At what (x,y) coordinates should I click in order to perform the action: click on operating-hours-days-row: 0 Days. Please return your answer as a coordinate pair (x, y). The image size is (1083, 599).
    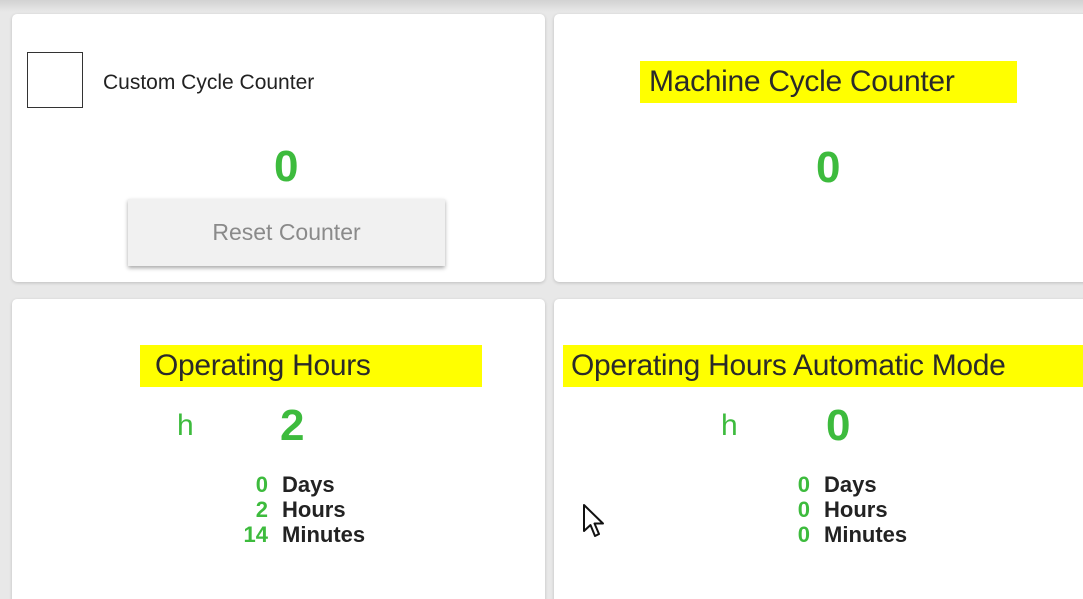
    Looking at the image, I should click on (298, 484).